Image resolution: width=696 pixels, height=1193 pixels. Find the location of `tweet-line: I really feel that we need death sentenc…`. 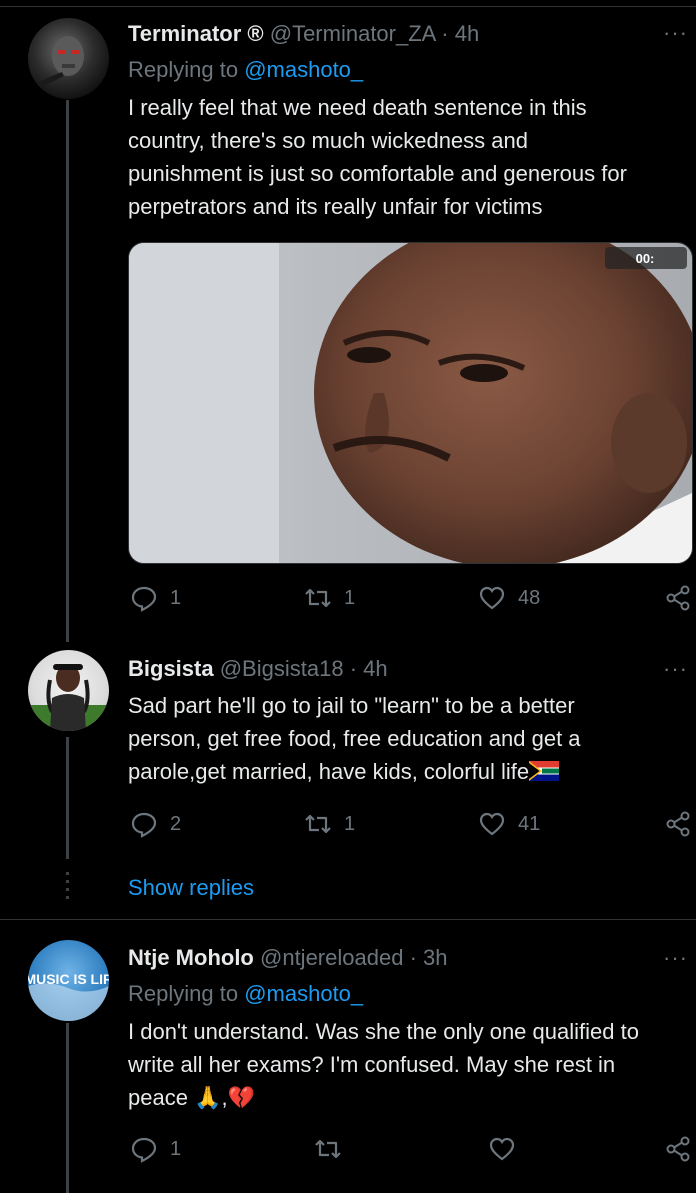

tweet-line: I really feel that we need death sentenc… is located at coordinates (357, 107).